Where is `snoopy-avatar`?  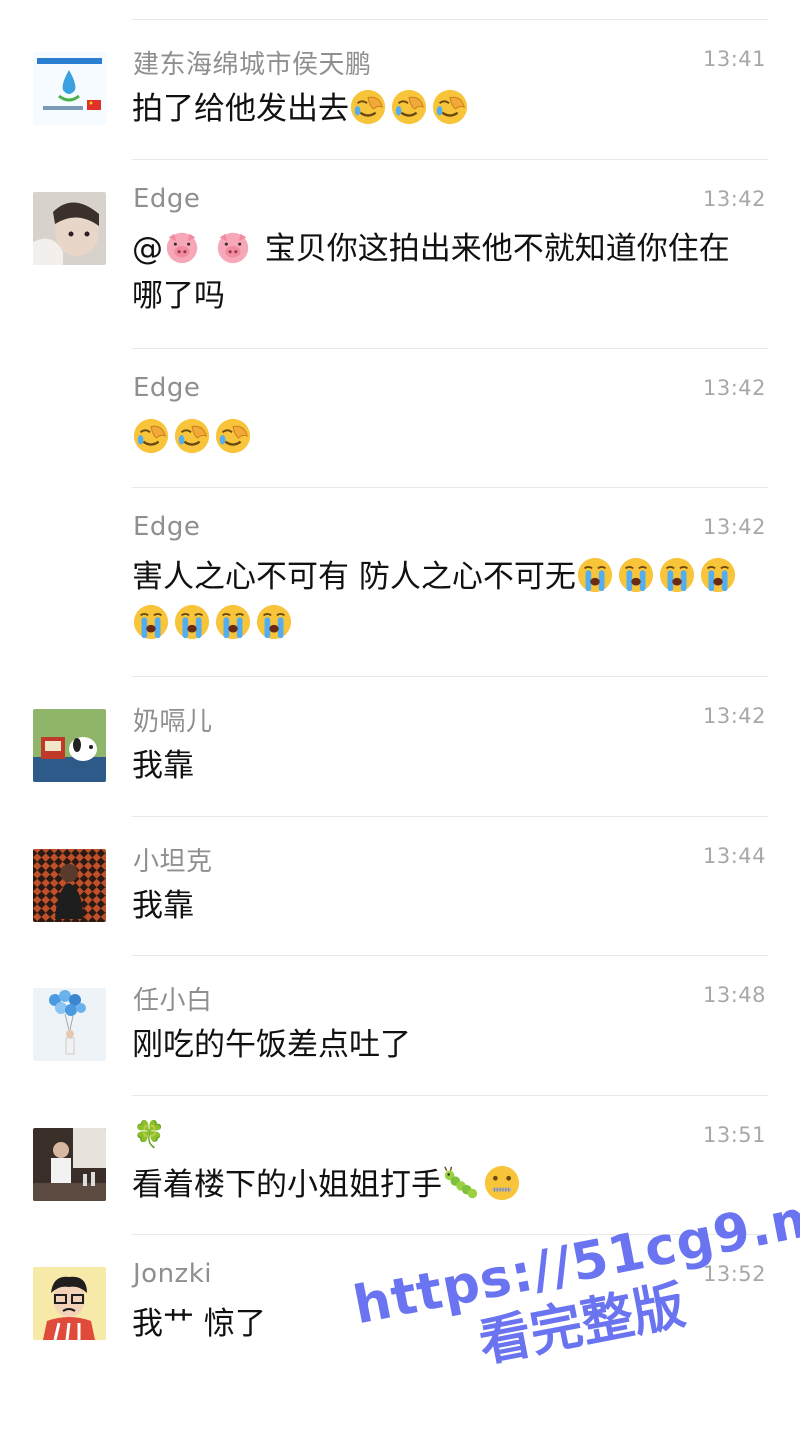 snoopy-avatar is located at coordinates (69, 745).